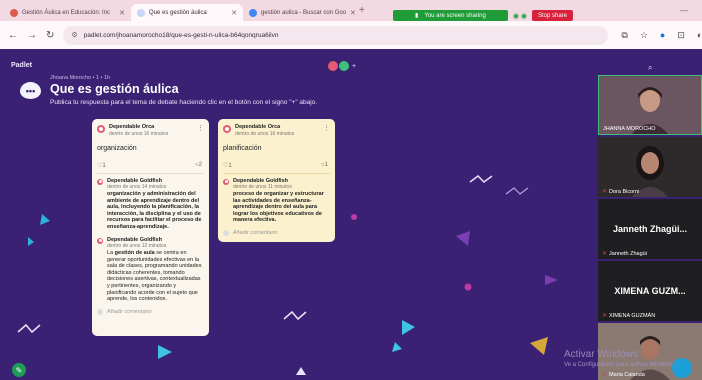 The height and width of the screenshot is (380, 702). I want to click on screen-sharing-indicator: ▮ You are screen sharing, so click(450, 15).